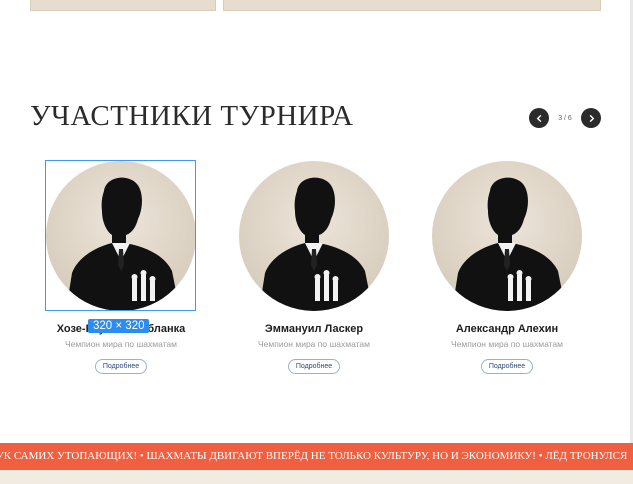  I want to click on footer-strip, so click(316, 477).